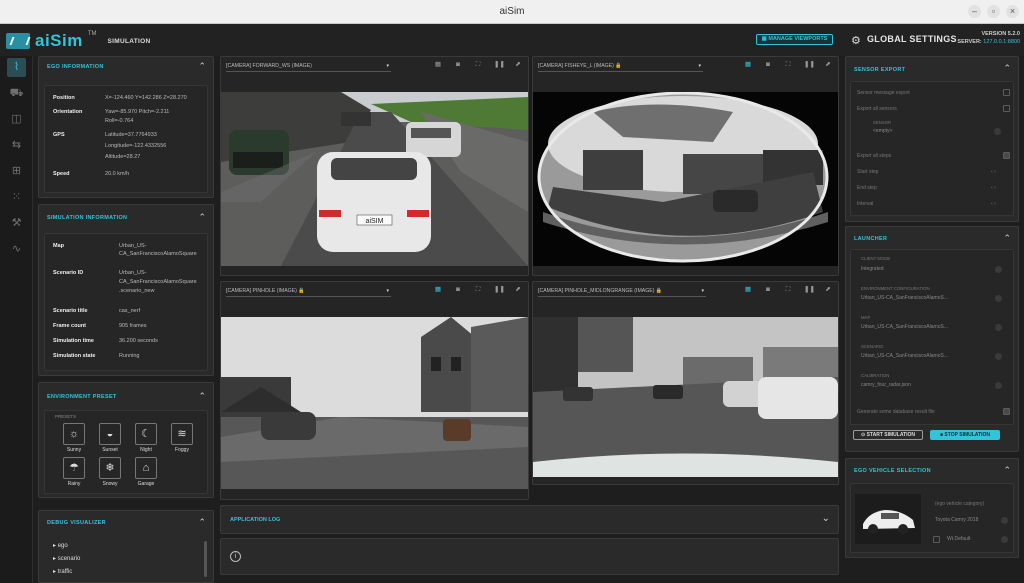 Image resolution: width=1024 pixels, height=583 pixels. What do you see at coordinates (1006, 155) in the screenshot?
I see `export-all-steps-checkbox` at bounding box center [1006, 155].